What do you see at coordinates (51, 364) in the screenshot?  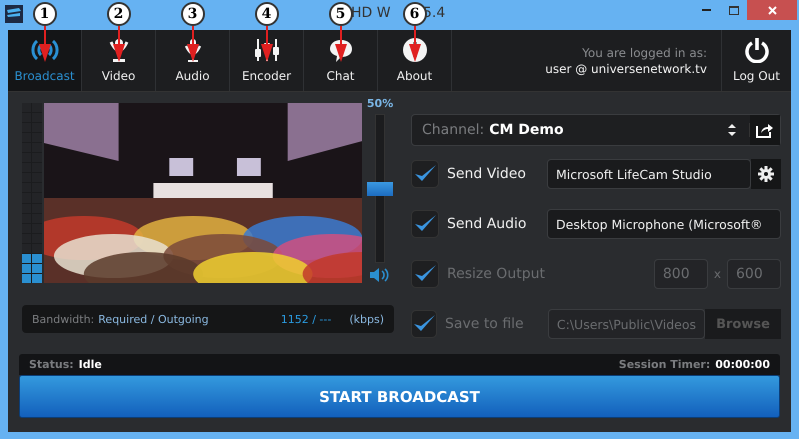 I see `status-label: Status:` at bounding box center [51, 364].